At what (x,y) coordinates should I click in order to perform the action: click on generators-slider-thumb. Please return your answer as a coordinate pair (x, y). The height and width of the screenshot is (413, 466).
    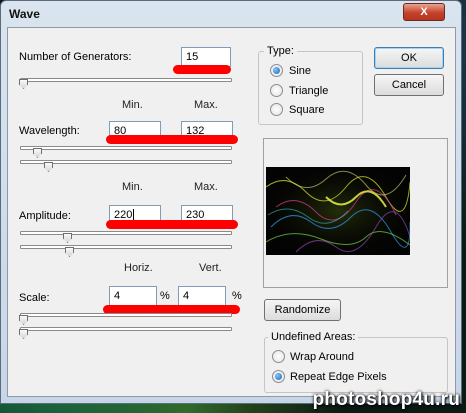
    Looking at the image, I should click on (23, 84).